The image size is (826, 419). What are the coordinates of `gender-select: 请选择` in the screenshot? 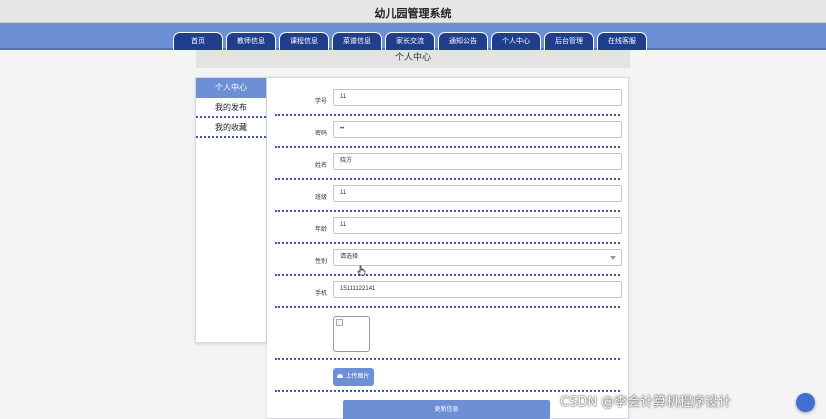 It's located at (477, 257).